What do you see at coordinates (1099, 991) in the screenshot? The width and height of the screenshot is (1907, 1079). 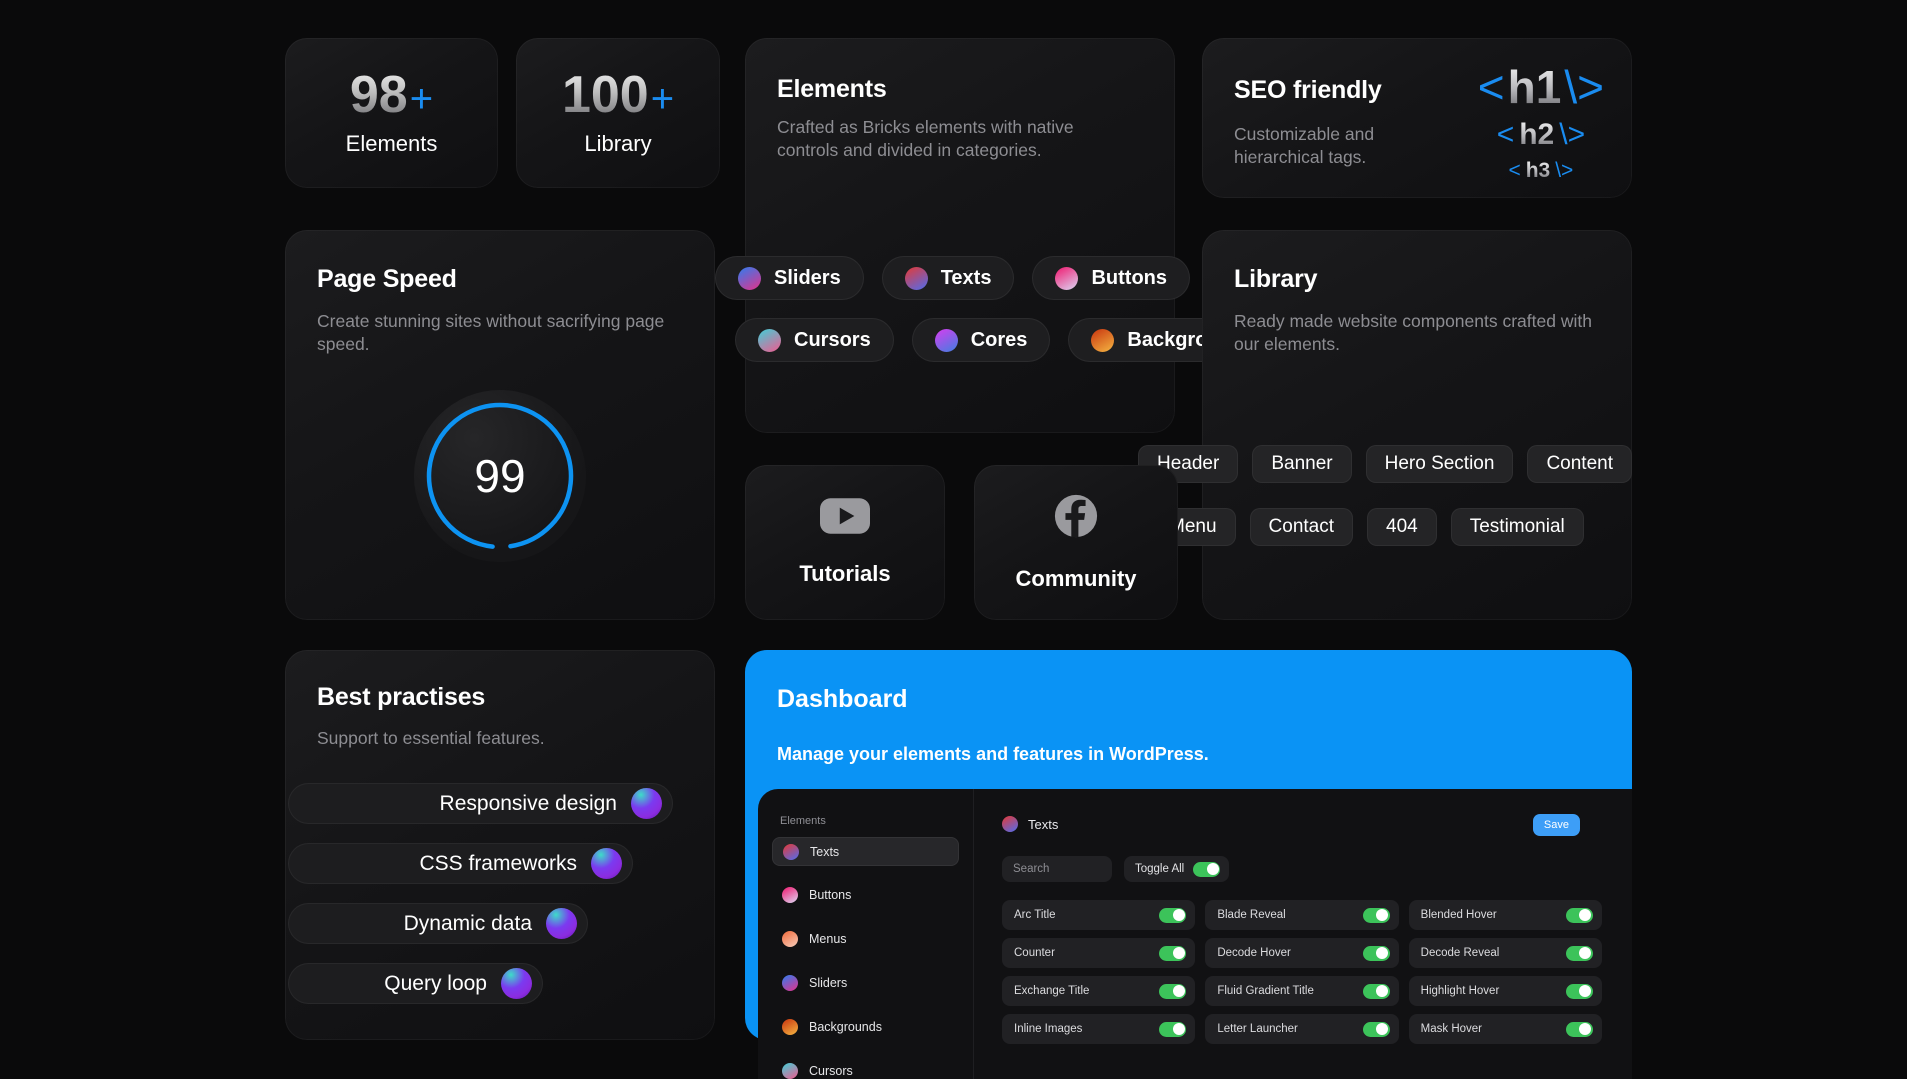 I see `toggle-row: Exchange Title` at bounding box center [1099, 991].